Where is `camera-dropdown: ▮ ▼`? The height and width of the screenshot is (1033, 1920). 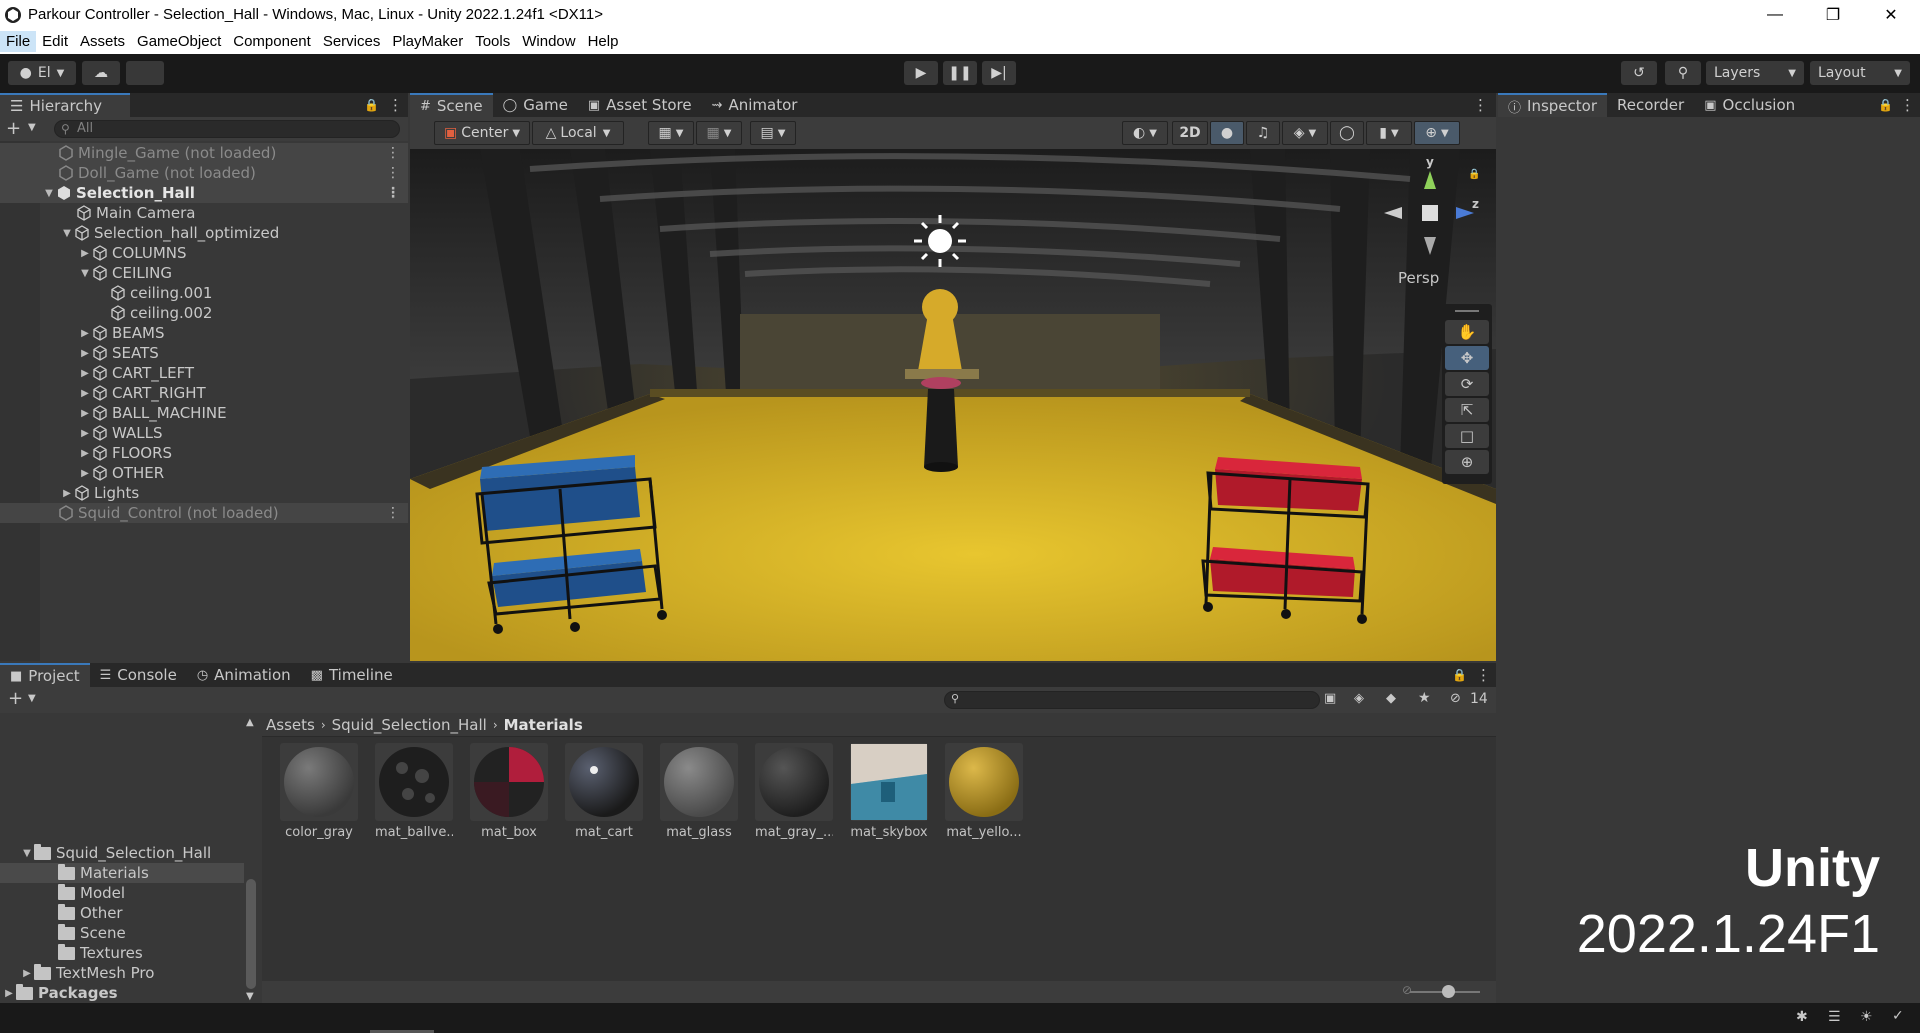
camera-dropdown: ▮ ▼ is located at coordinates (1389, 133).